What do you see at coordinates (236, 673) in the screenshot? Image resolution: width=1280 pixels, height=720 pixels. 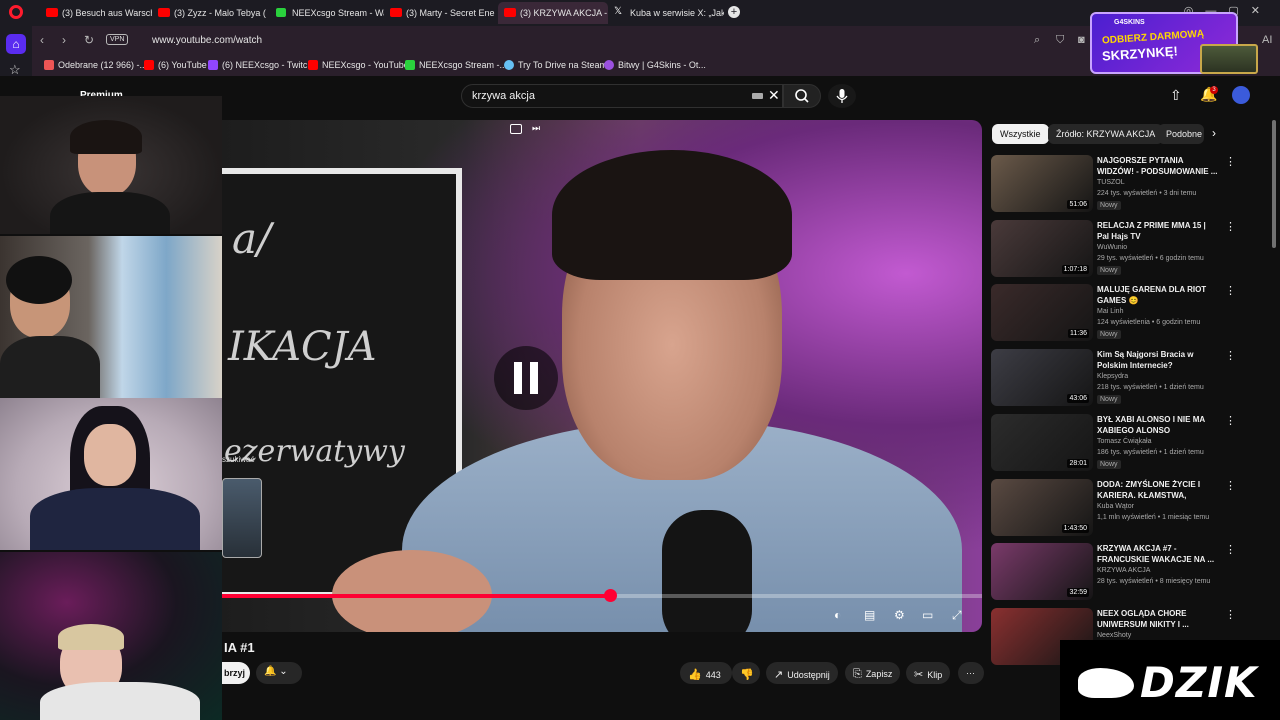 I see `subscribe-button: brzyj` at bounding box center [236, 673].